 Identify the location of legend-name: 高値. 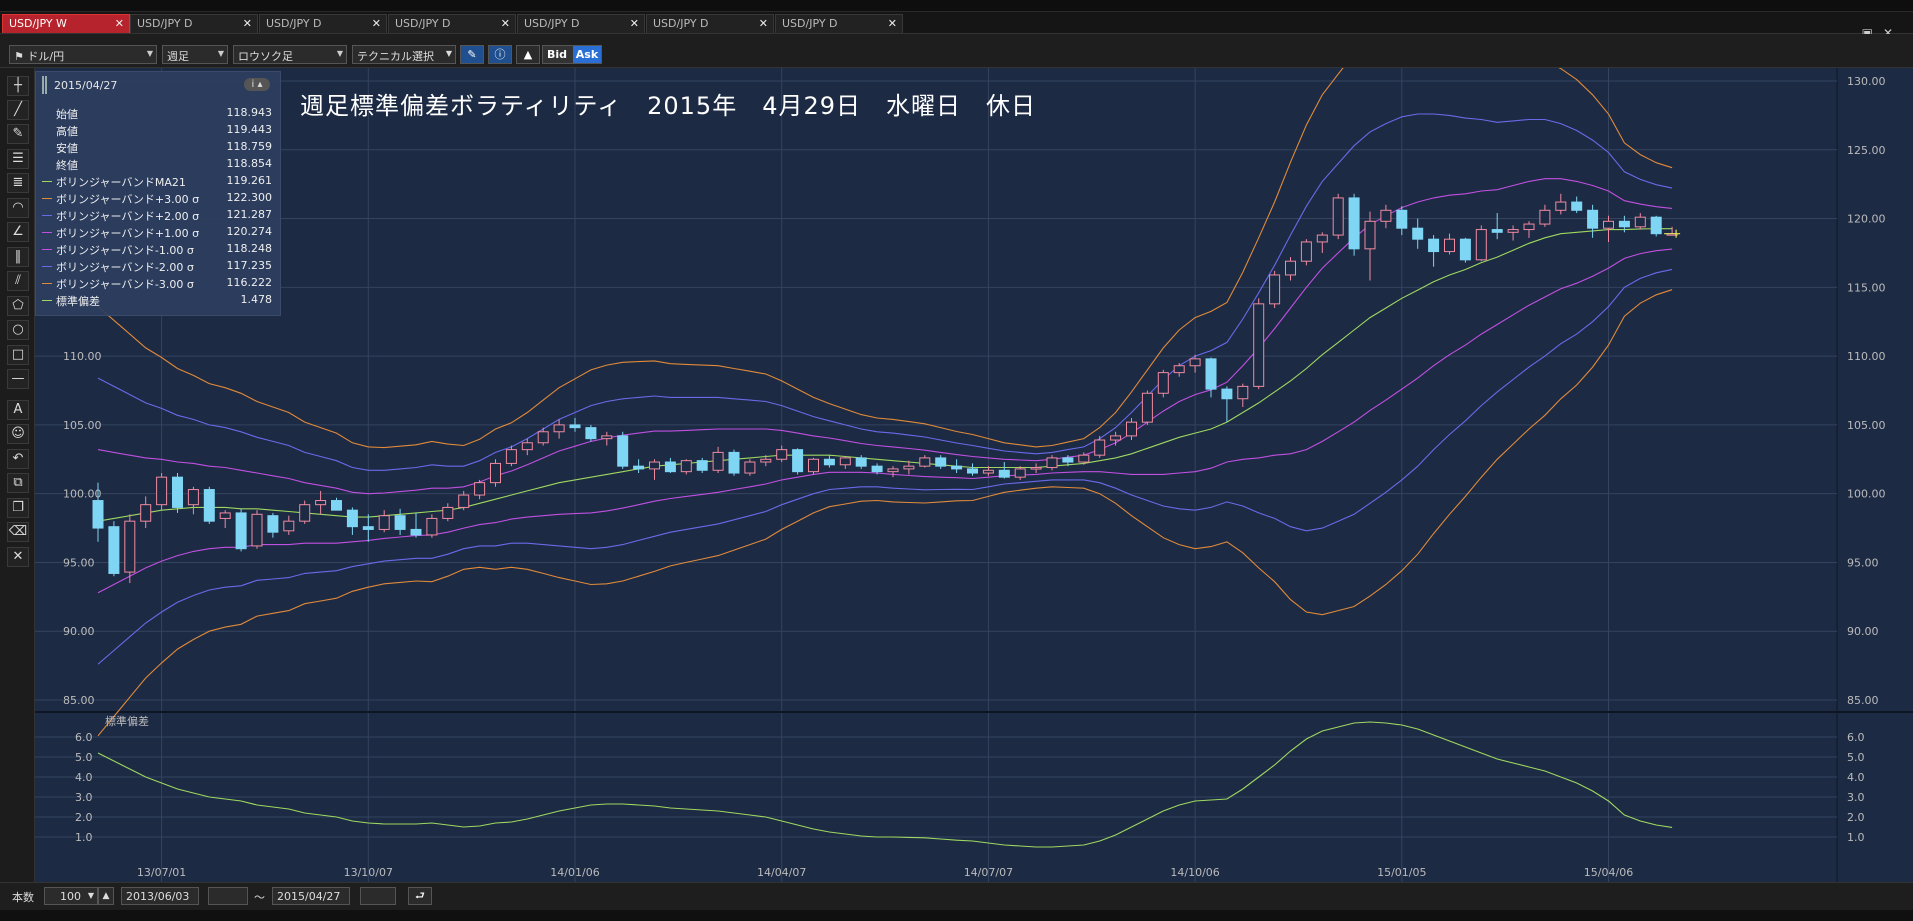
(67, 131).